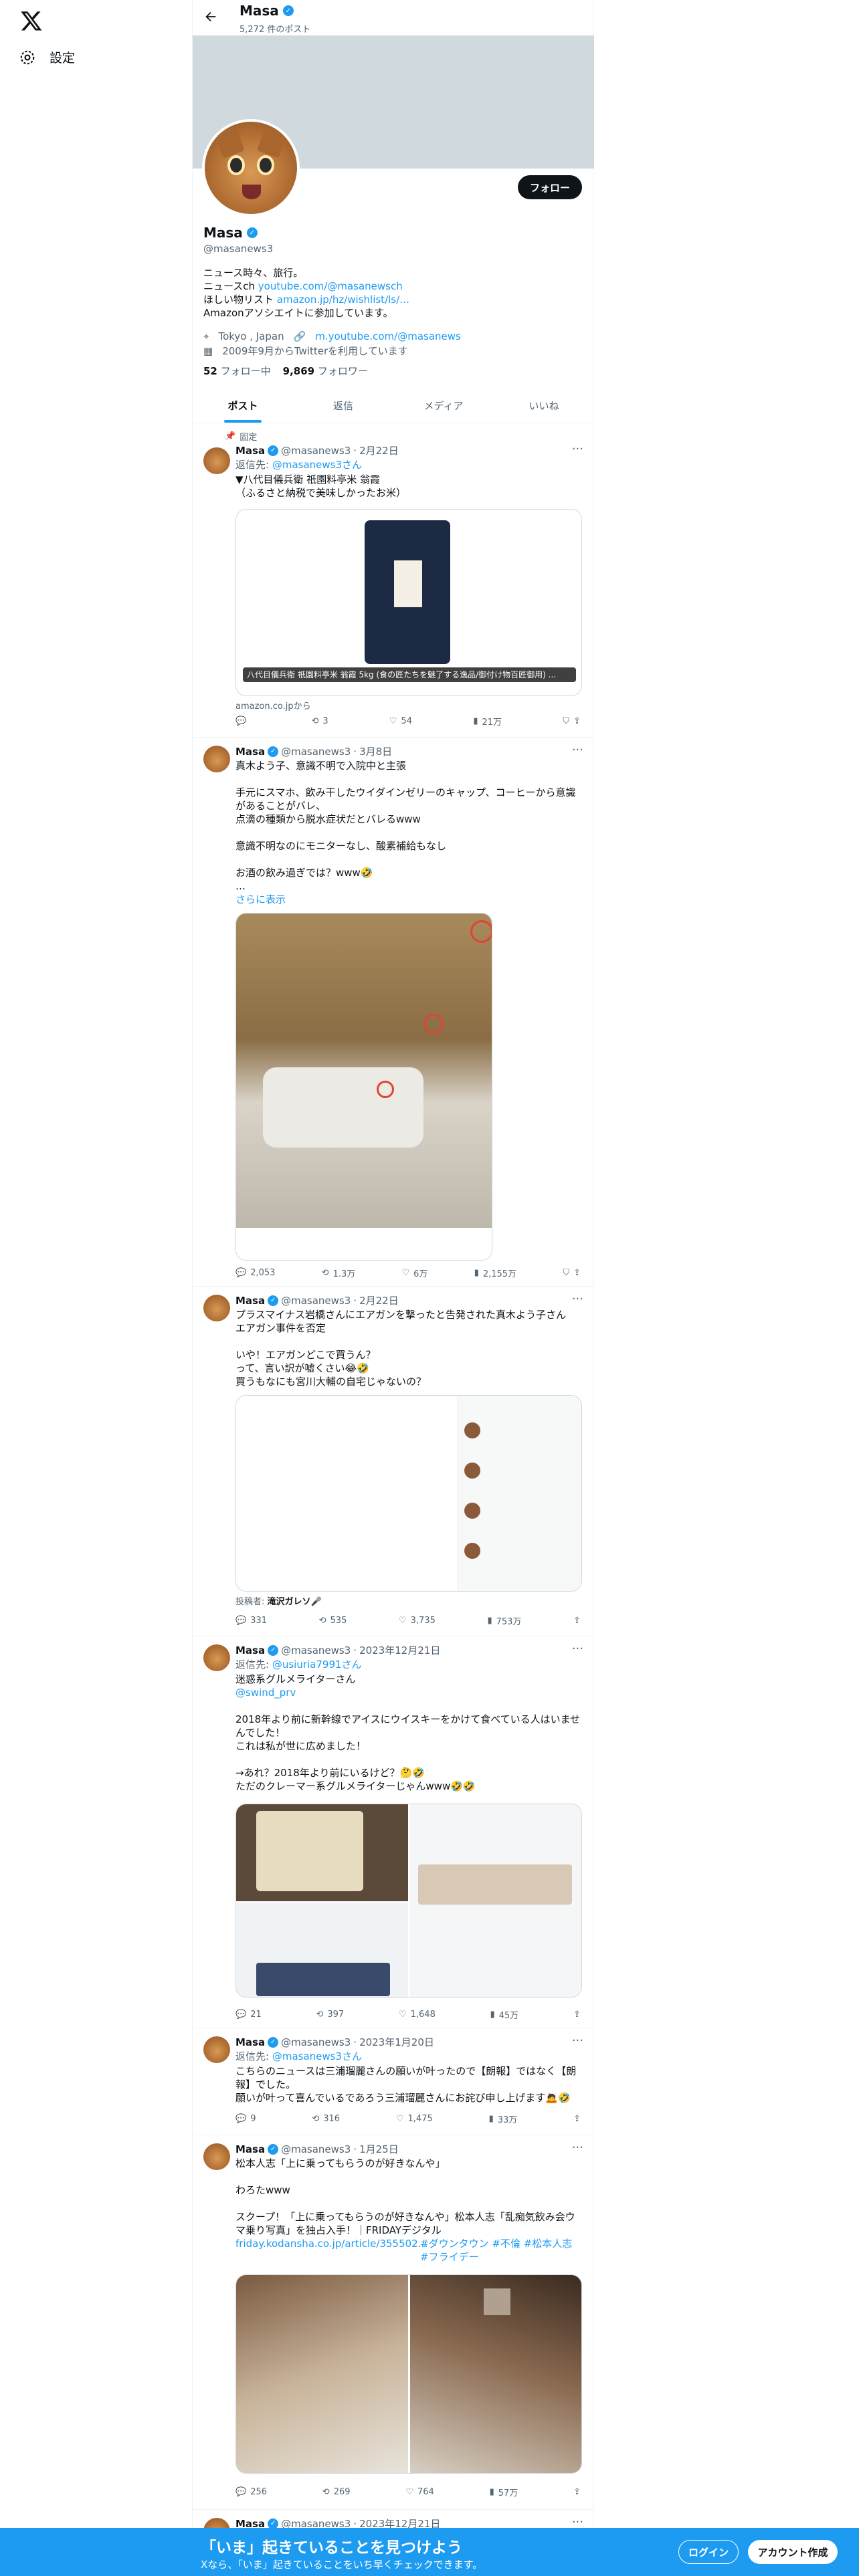 This screenshot has height=2576, width=859. I want to click on retweet-button: ⟲ 397, so click(330, 2015).